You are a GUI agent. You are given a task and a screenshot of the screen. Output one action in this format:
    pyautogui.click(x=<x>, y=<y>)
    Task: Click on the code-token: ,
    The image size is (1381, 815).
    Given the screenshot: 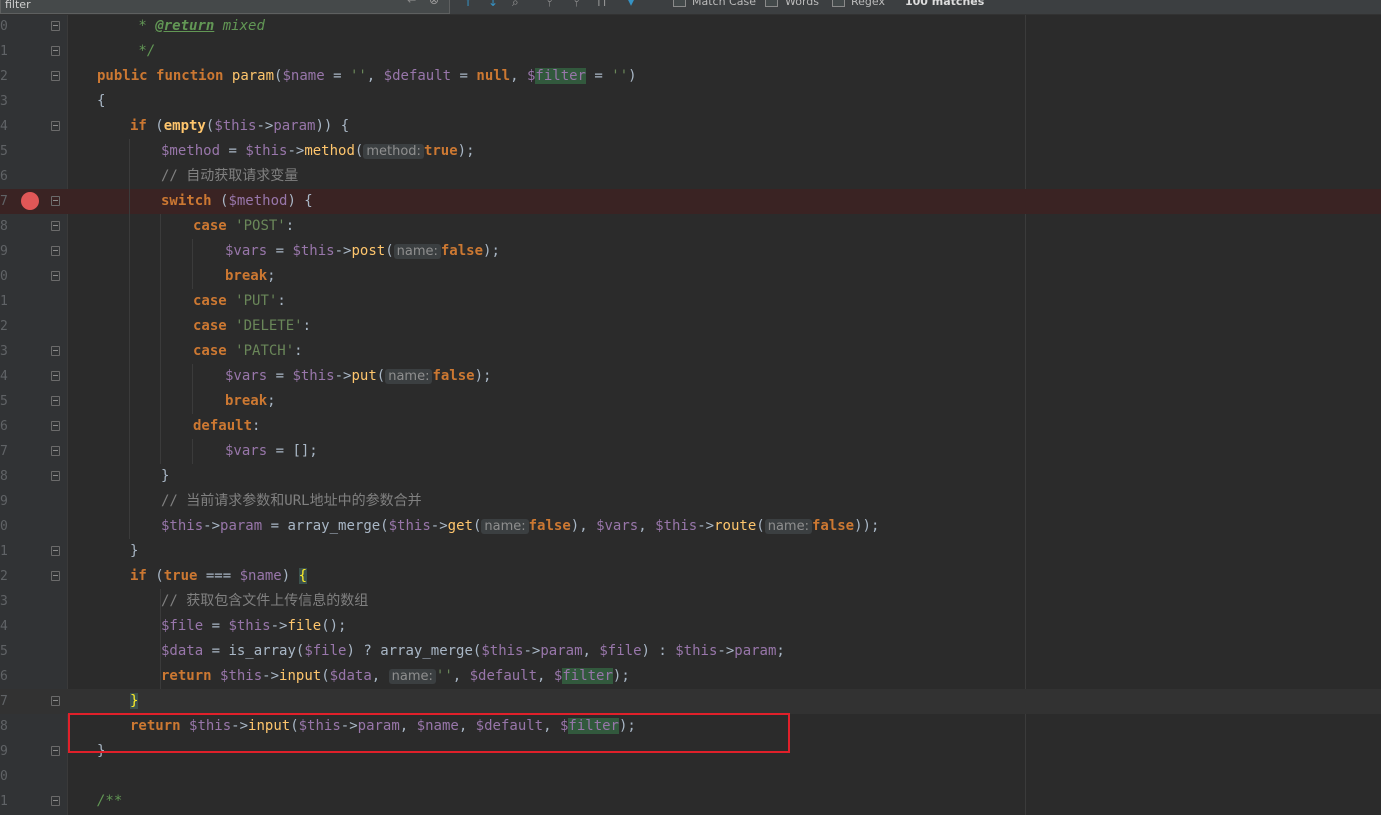 What is the action you would take?
    pyautogui.click(x=647, y=526)
    